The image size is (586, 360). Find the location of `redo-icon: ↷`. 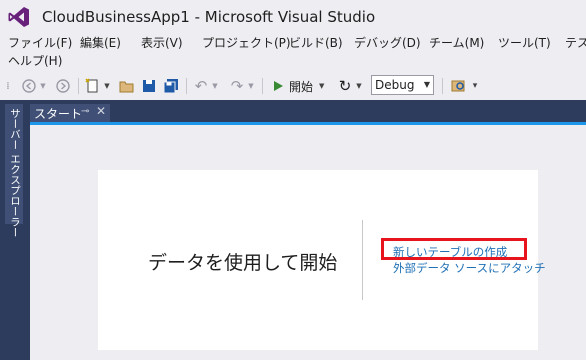

redo-icon: ↷ is located at coordinates (237, 86).